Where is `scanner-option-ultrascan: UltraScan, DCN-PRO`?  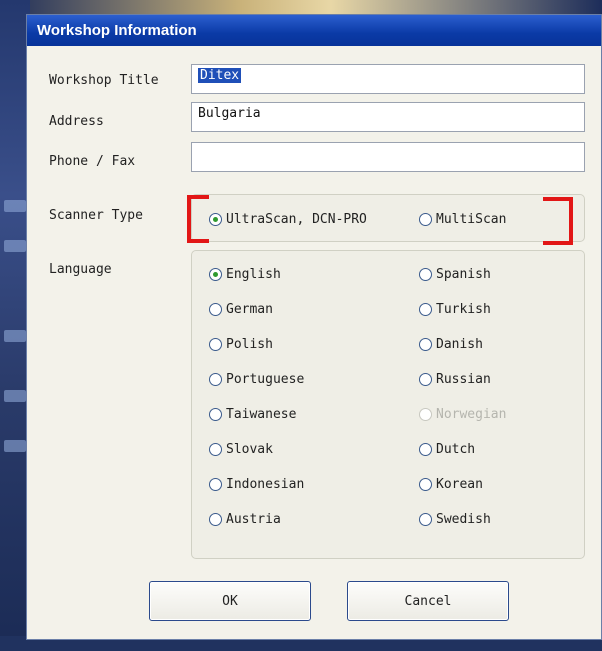
scanner-option-ultrascan: UltraScan, DCN-PRO is located at coordinates (288, 219).